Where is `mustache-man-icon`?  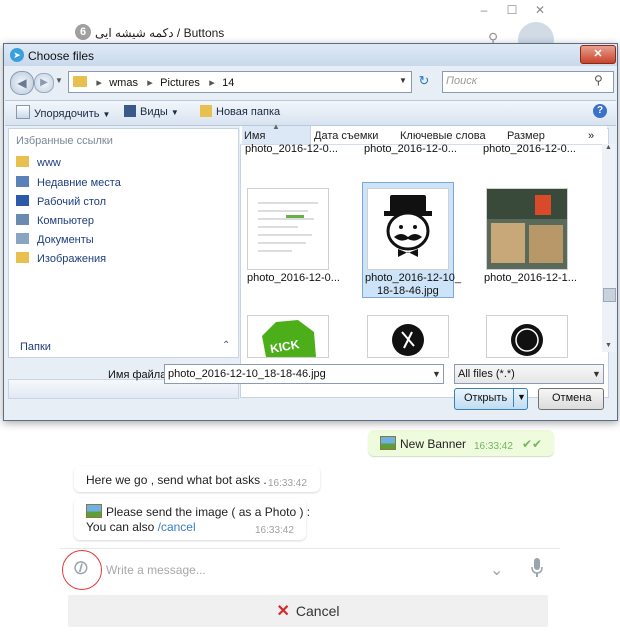 mustache-man-icon is located at coordinates (408, 229).